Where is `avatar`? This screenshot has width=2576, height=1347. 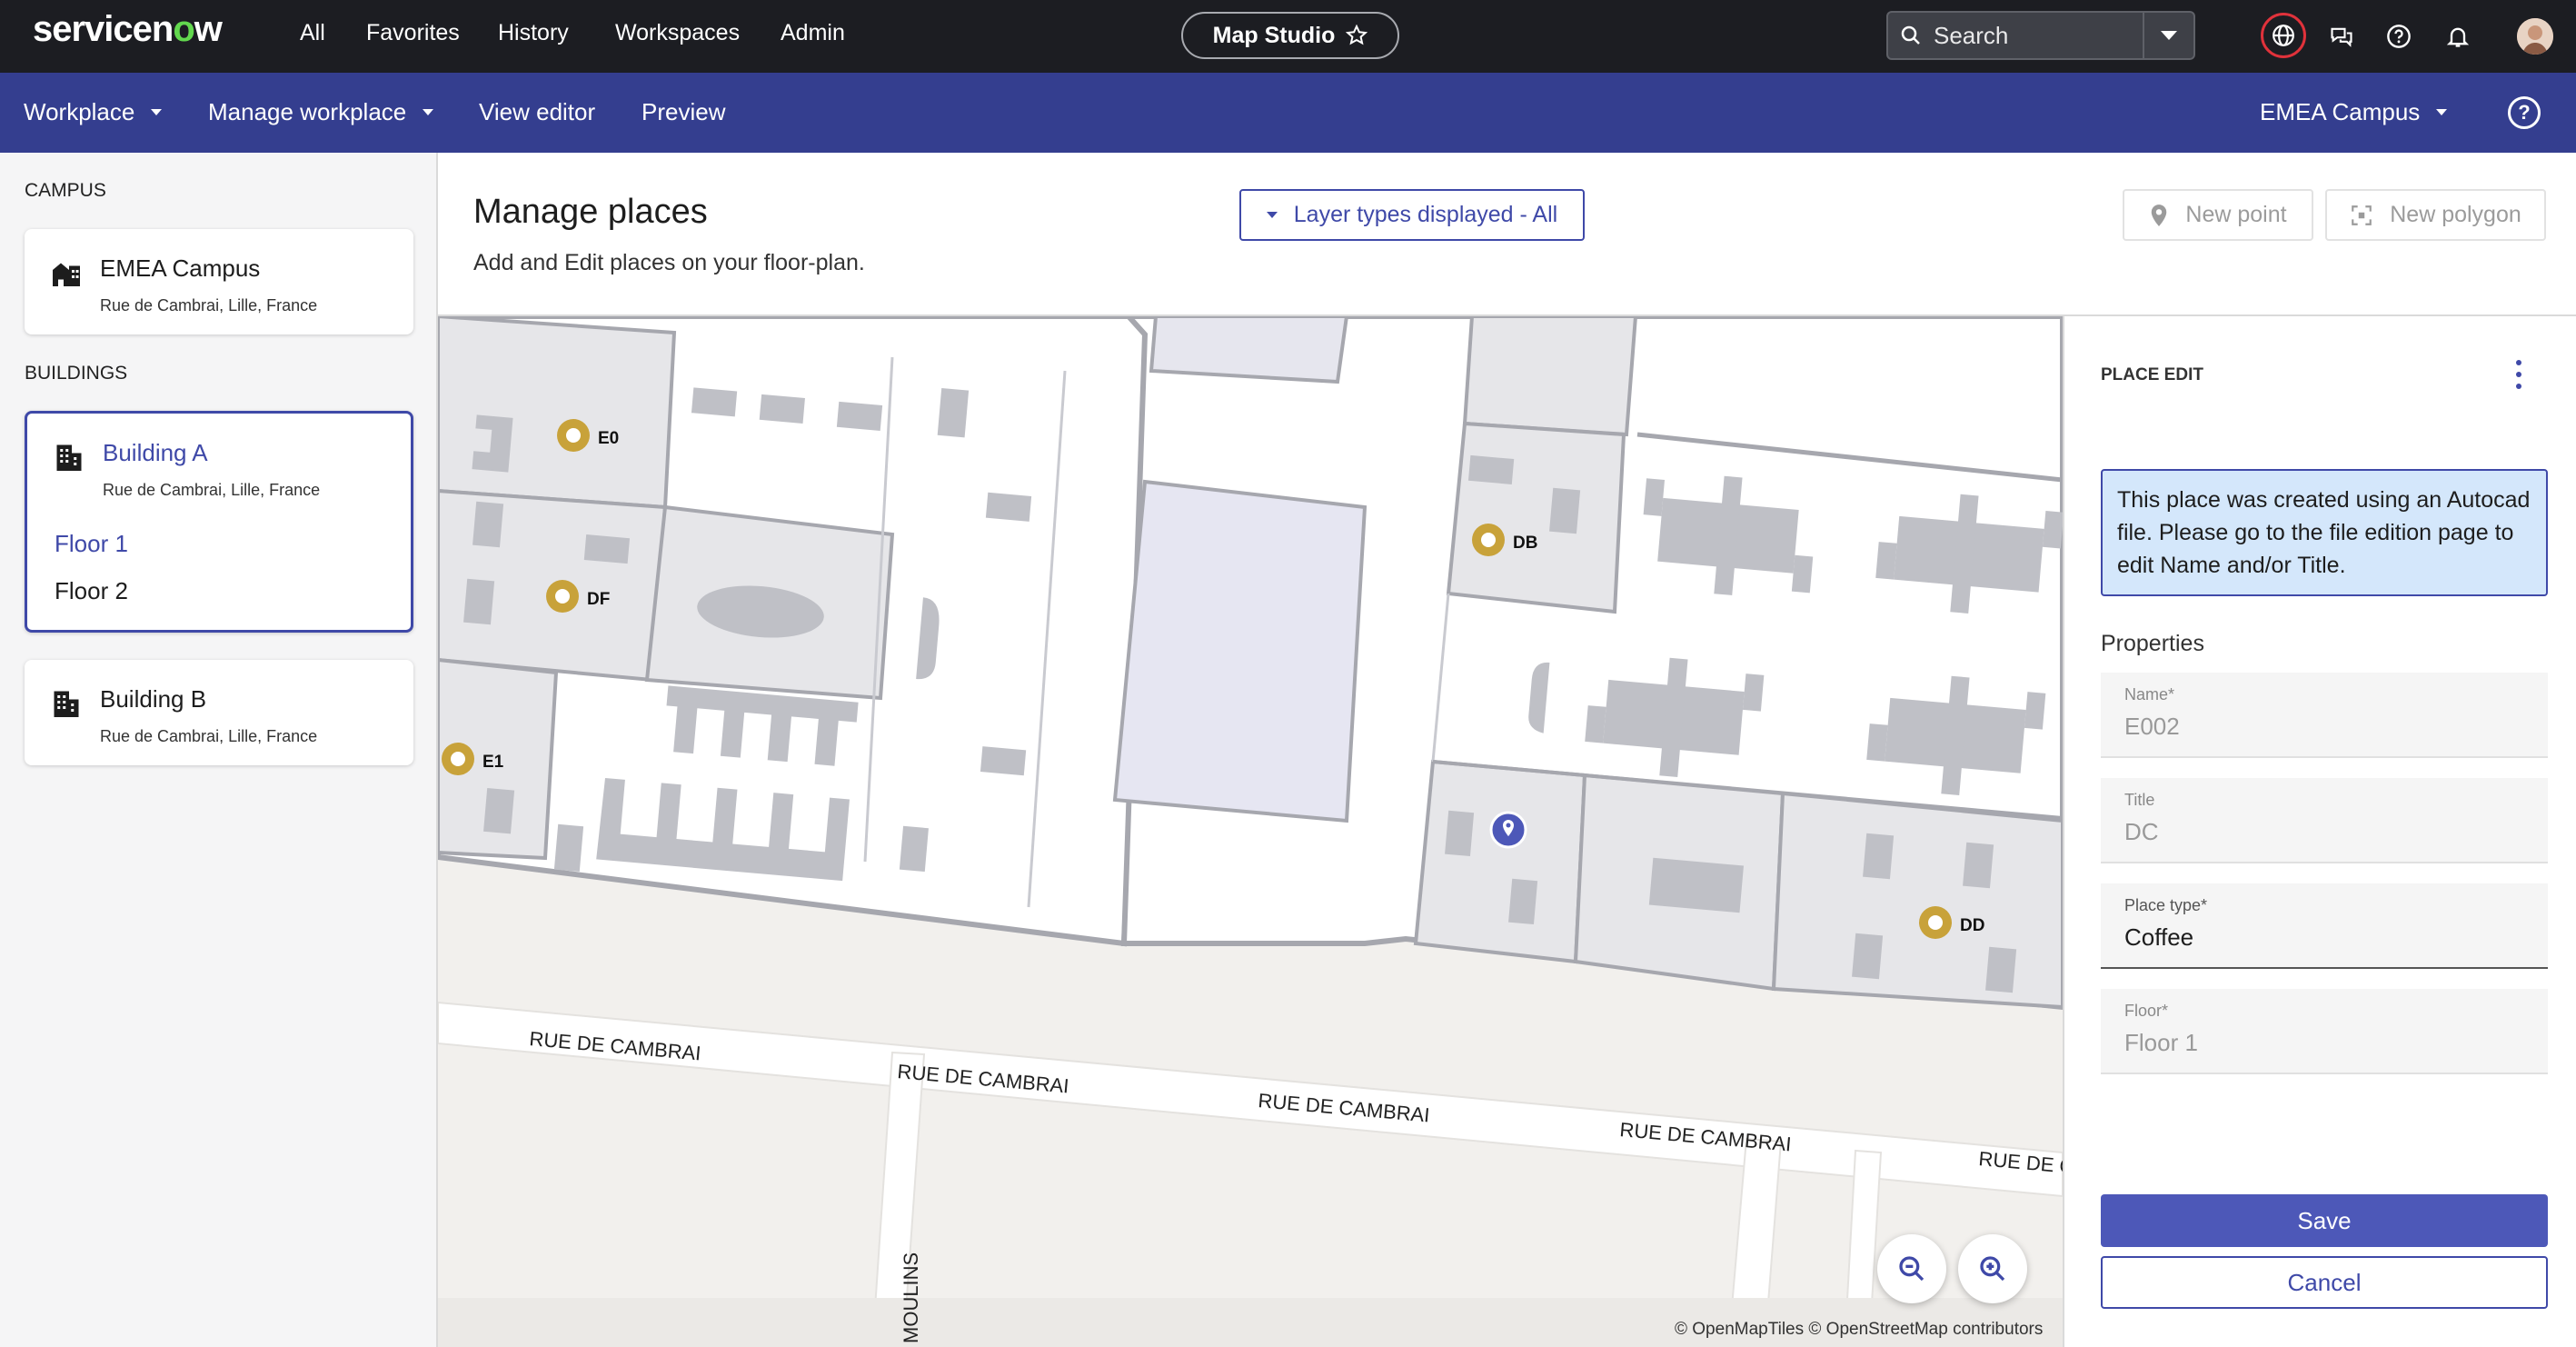 avatar is located at coordinates (2535, 36).